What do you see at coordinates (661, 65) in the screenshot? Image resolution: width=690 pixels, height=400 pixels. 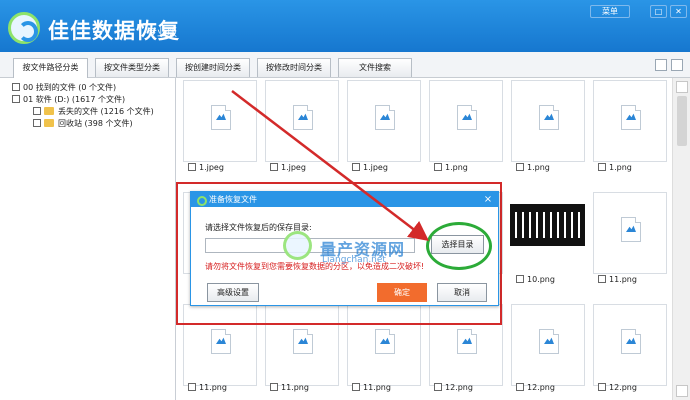 I see `list-view-icon` at bounding box center [661, 65].